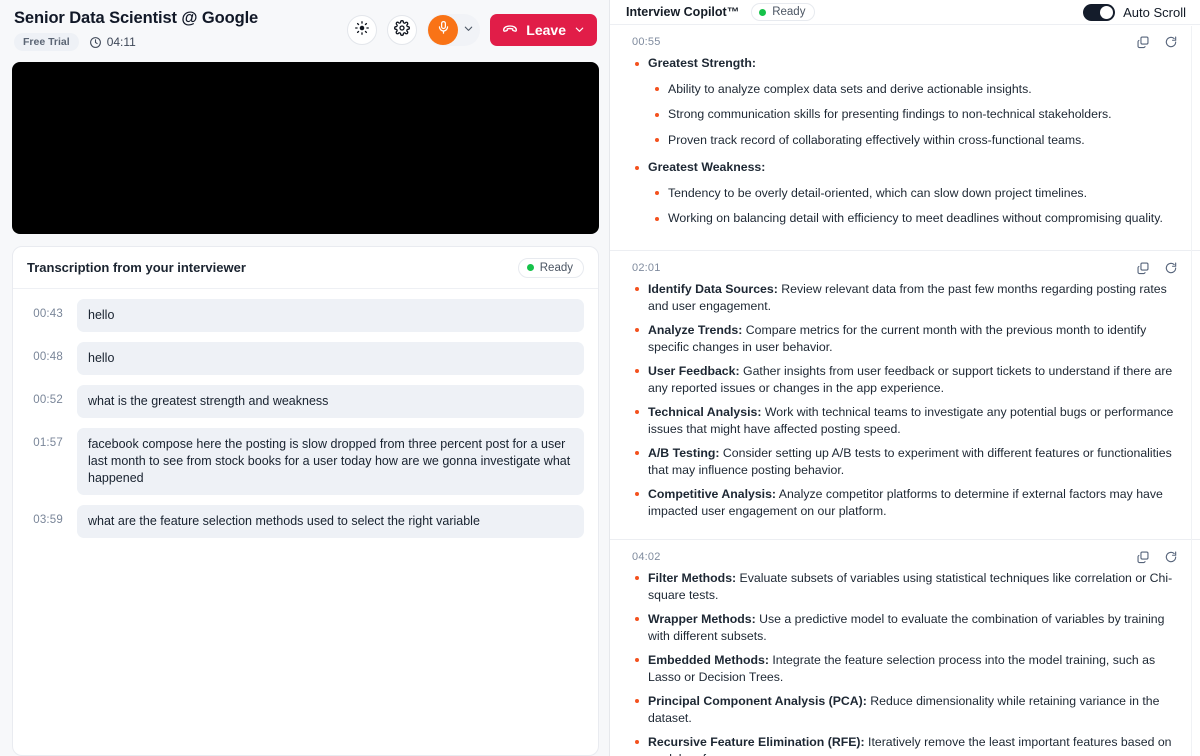  What do you see at coordinates (757, 700) in the screenshot?
I see `copilot-item-lead: Principal Component Analysis (PCA):` at bounding box center [757, 700].